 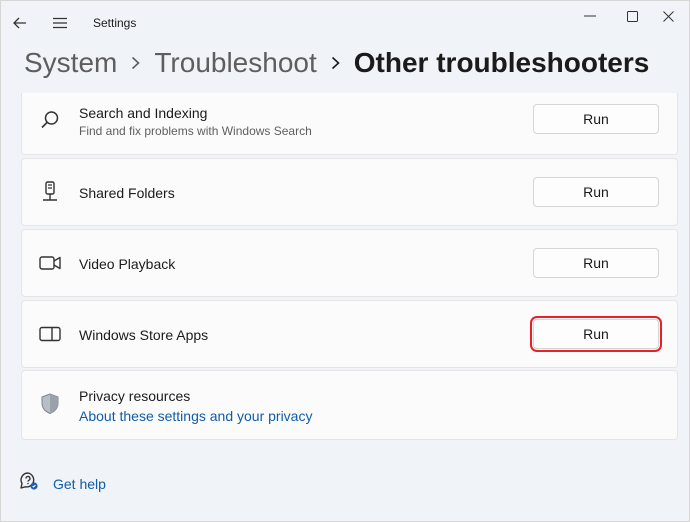 I want to click on troubleshooter-video-playback: Video Playback Run, so click(x=349, y=263).